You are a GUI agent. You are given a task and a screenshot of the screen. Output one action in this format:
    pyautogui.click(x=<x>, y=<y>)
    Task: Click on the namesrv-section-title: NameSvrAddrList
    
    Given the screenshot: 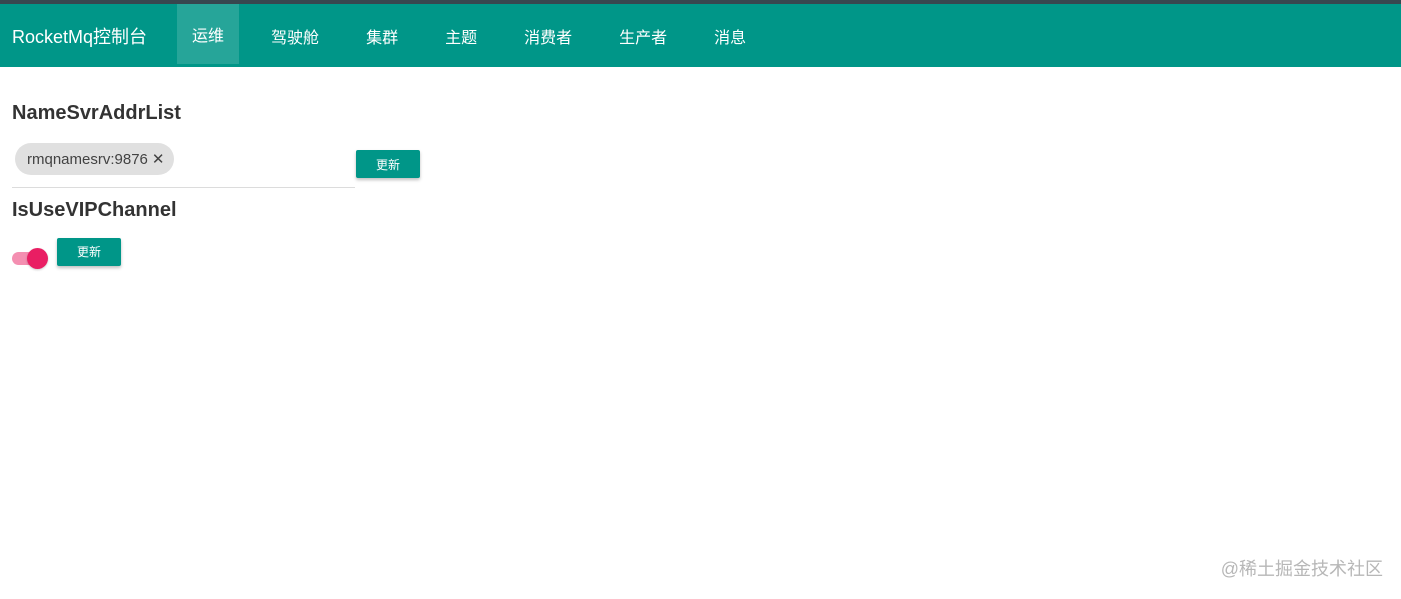 What is the action you would take?
    pyautogui.click(x=96, y=113)
    